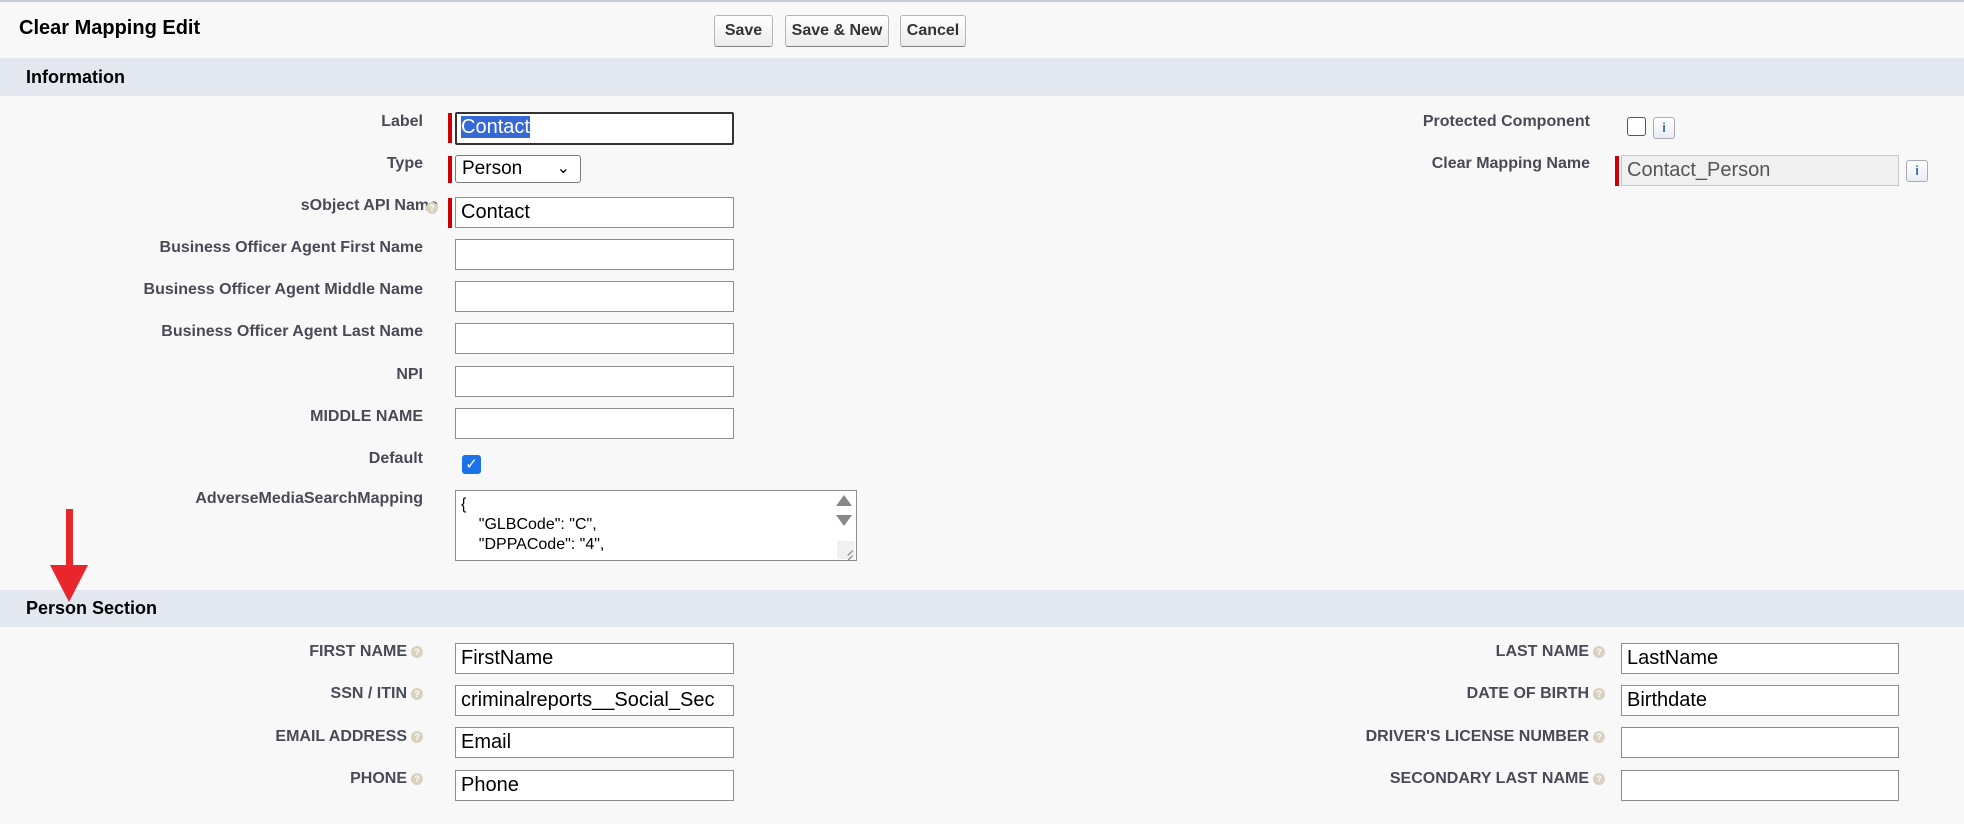 The width and height of the screenshot is (1964, 824). I want to click on email-address-label-text: EMAIL ADDRESS, so click(341, 736).